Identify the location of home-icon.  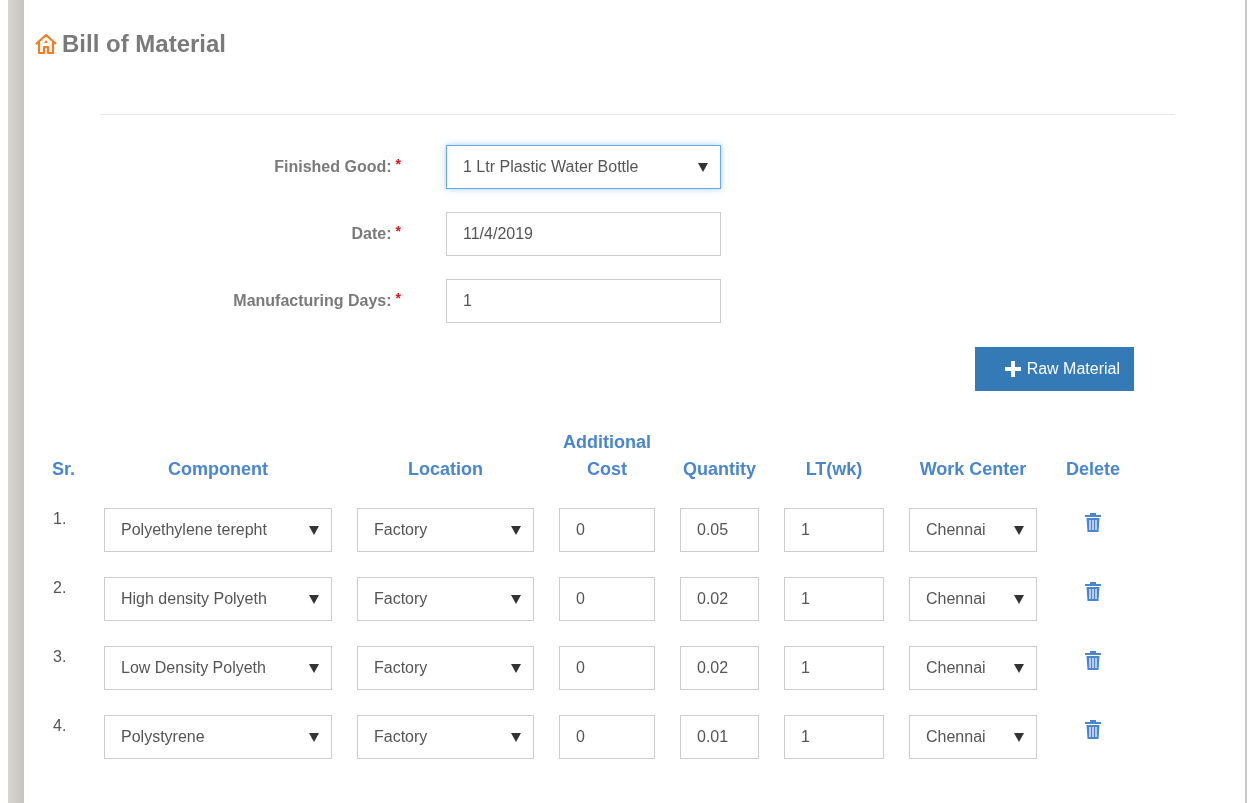
(46, 44).